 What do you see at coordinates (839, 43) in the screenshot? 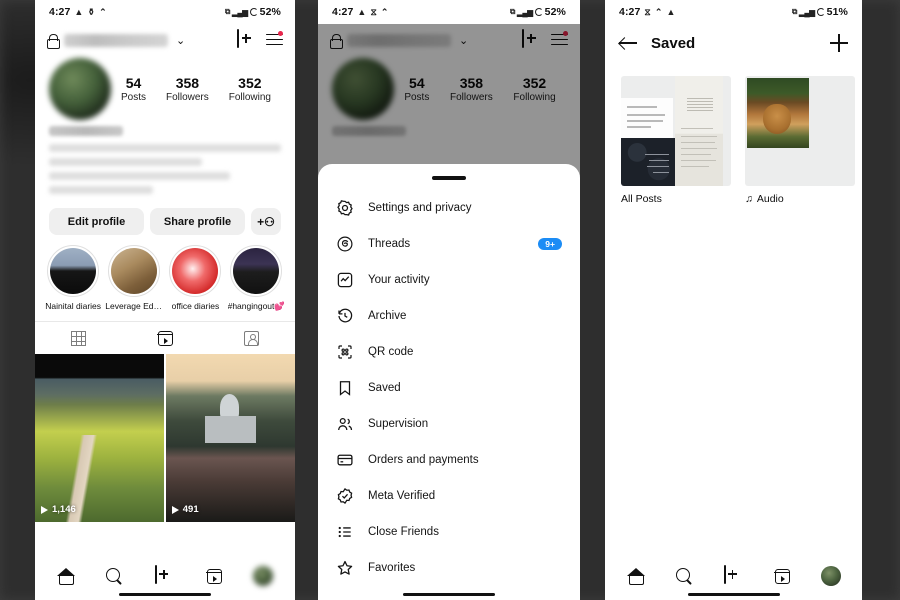
I see `add-collection-button` at bounding box center [839, 43].